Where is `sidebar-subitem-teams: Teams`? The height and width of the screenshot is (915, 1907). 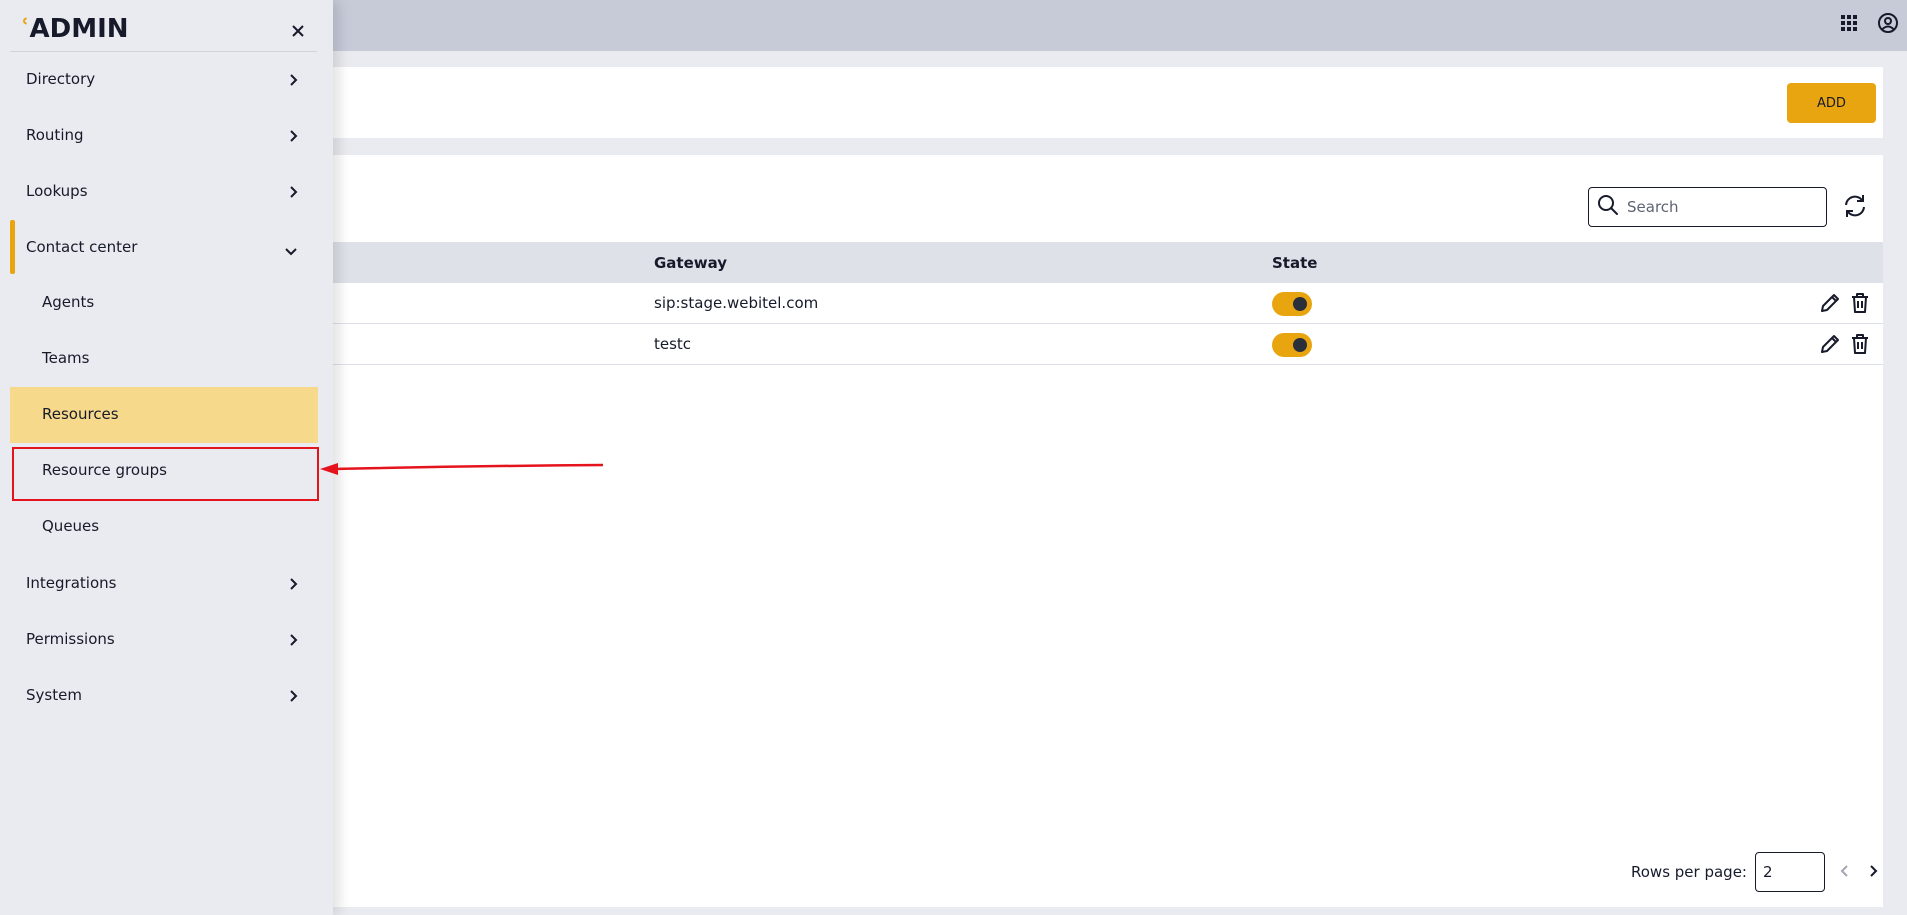
sidebar-subitem-teams: Teams is located at coordinates (164, 359).